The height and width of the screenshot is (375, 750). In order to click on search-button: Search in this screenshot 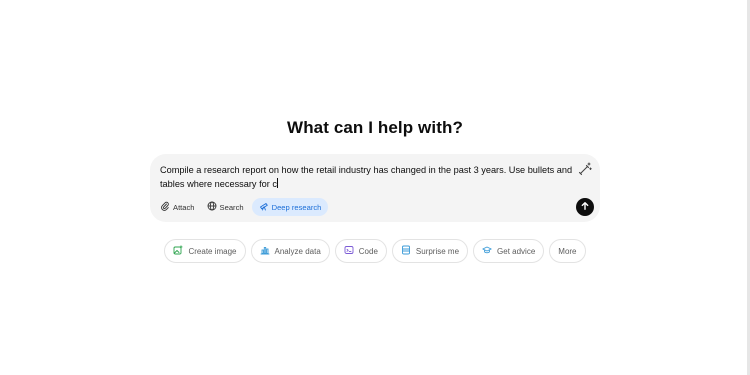, I will do `click(225, 207)`.